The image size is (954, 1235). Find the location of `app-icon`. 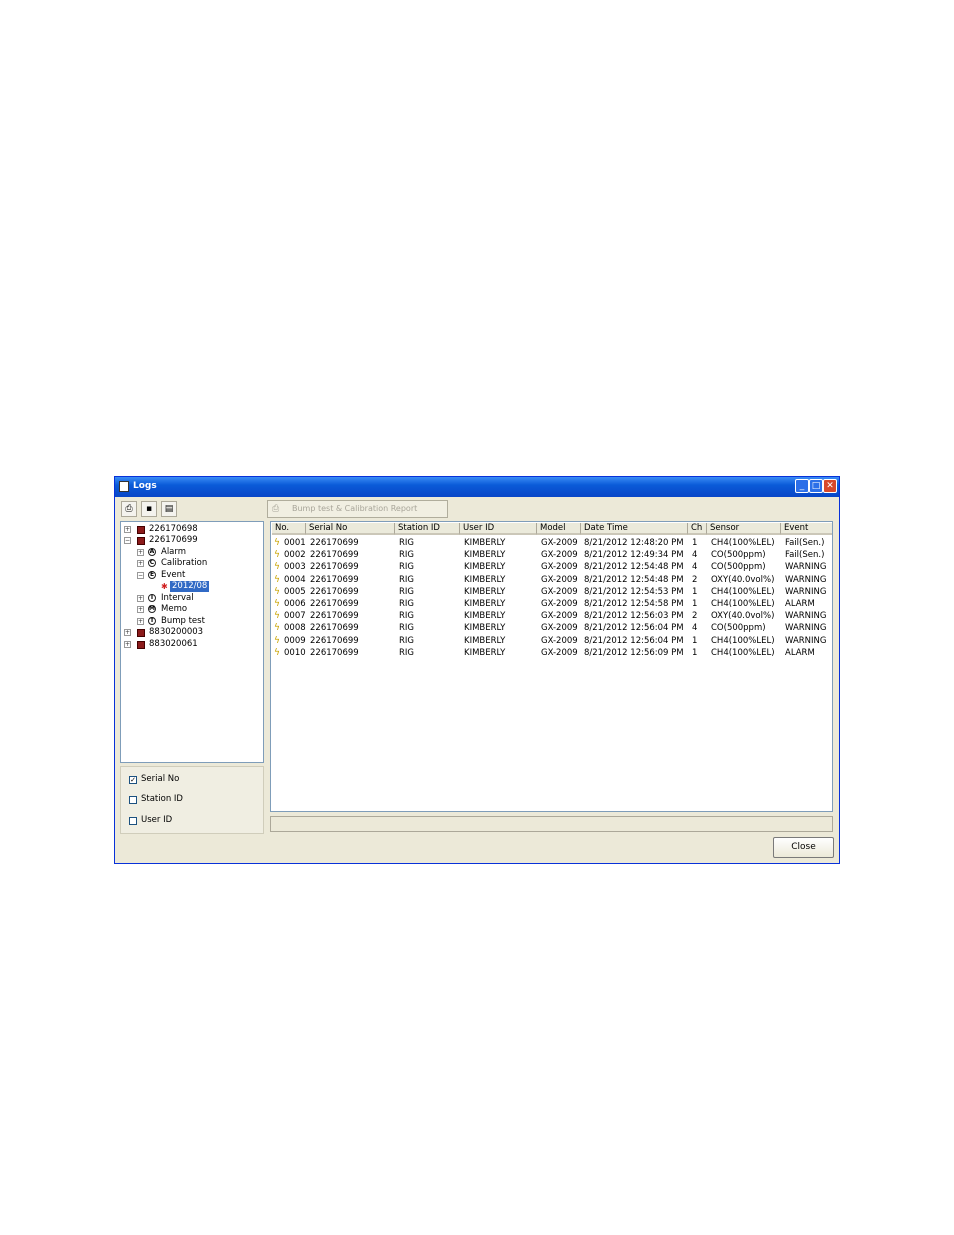

app-icon is located at coordinates (124, 486).